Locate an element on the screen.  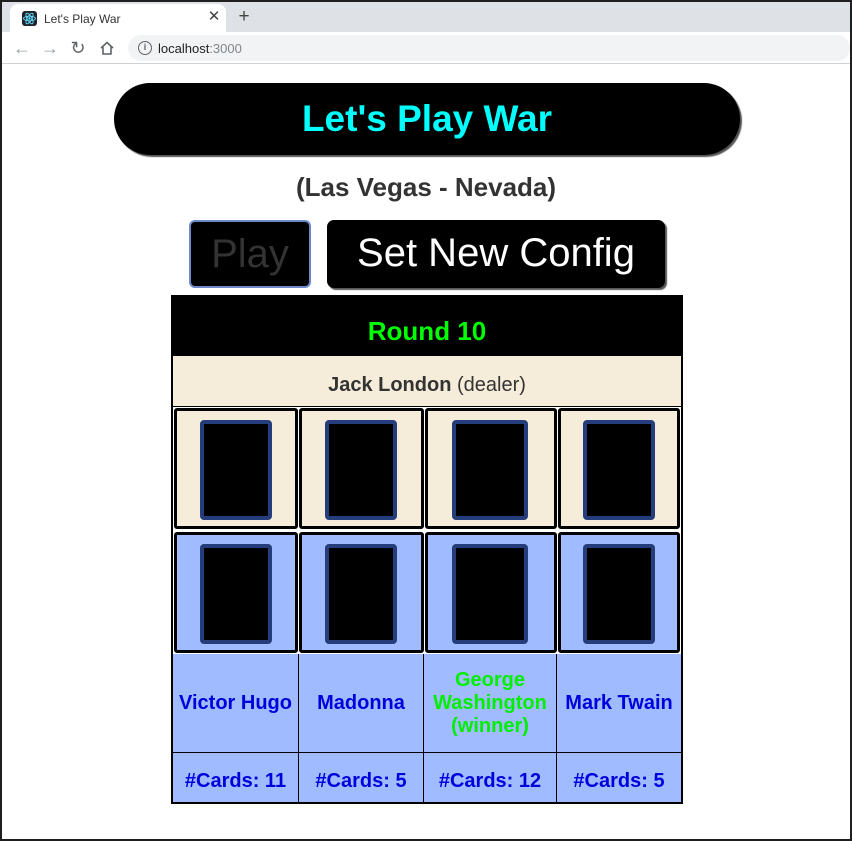
card-count: #Cards: 12 is located at coordinates (490, 777).